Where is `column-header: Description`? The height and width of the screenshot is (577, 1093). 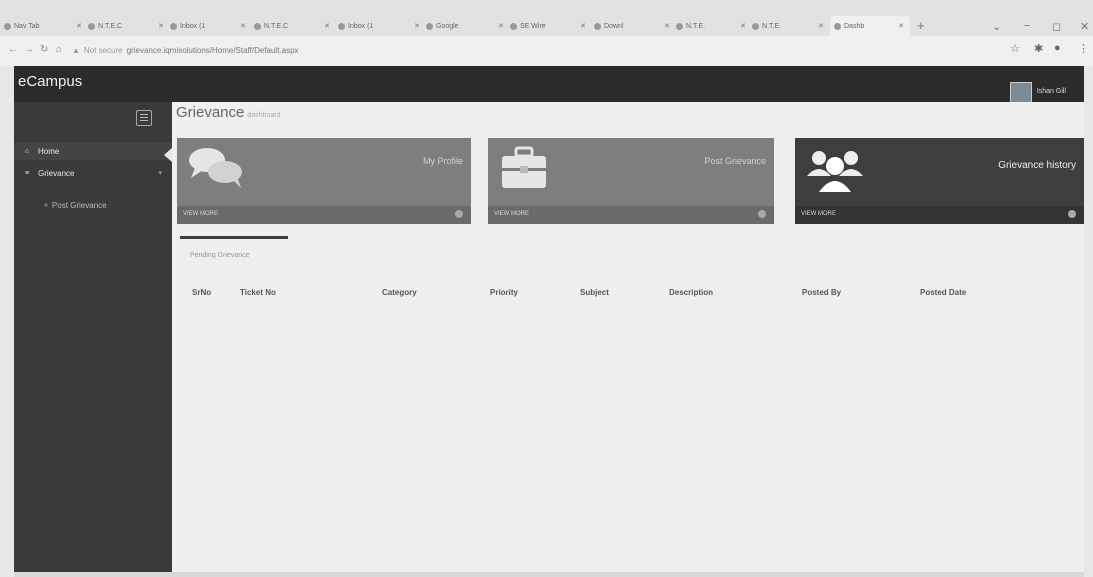 column-header: Description is located at coordinates (691, 292).